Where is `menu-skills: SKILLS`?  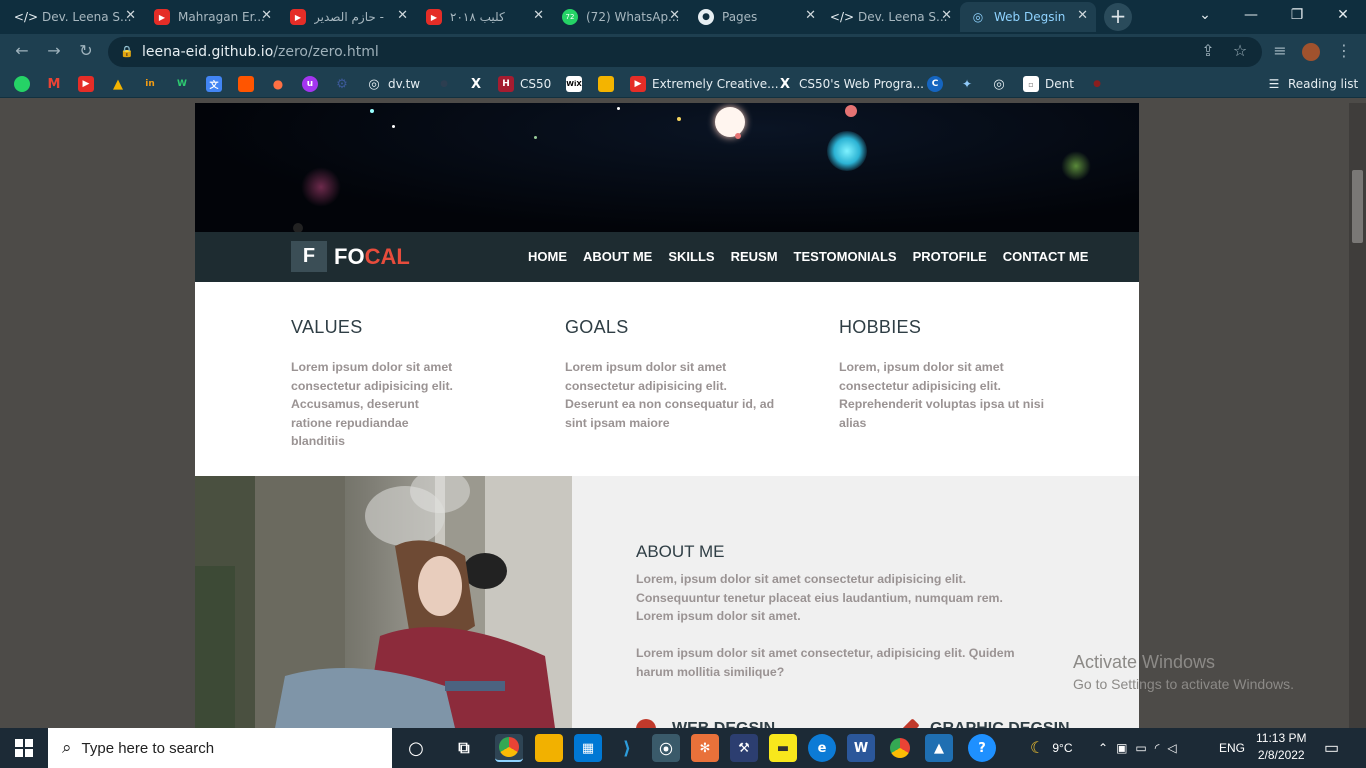
menu-skills: SKILLS is located at coordinates (691, 256).